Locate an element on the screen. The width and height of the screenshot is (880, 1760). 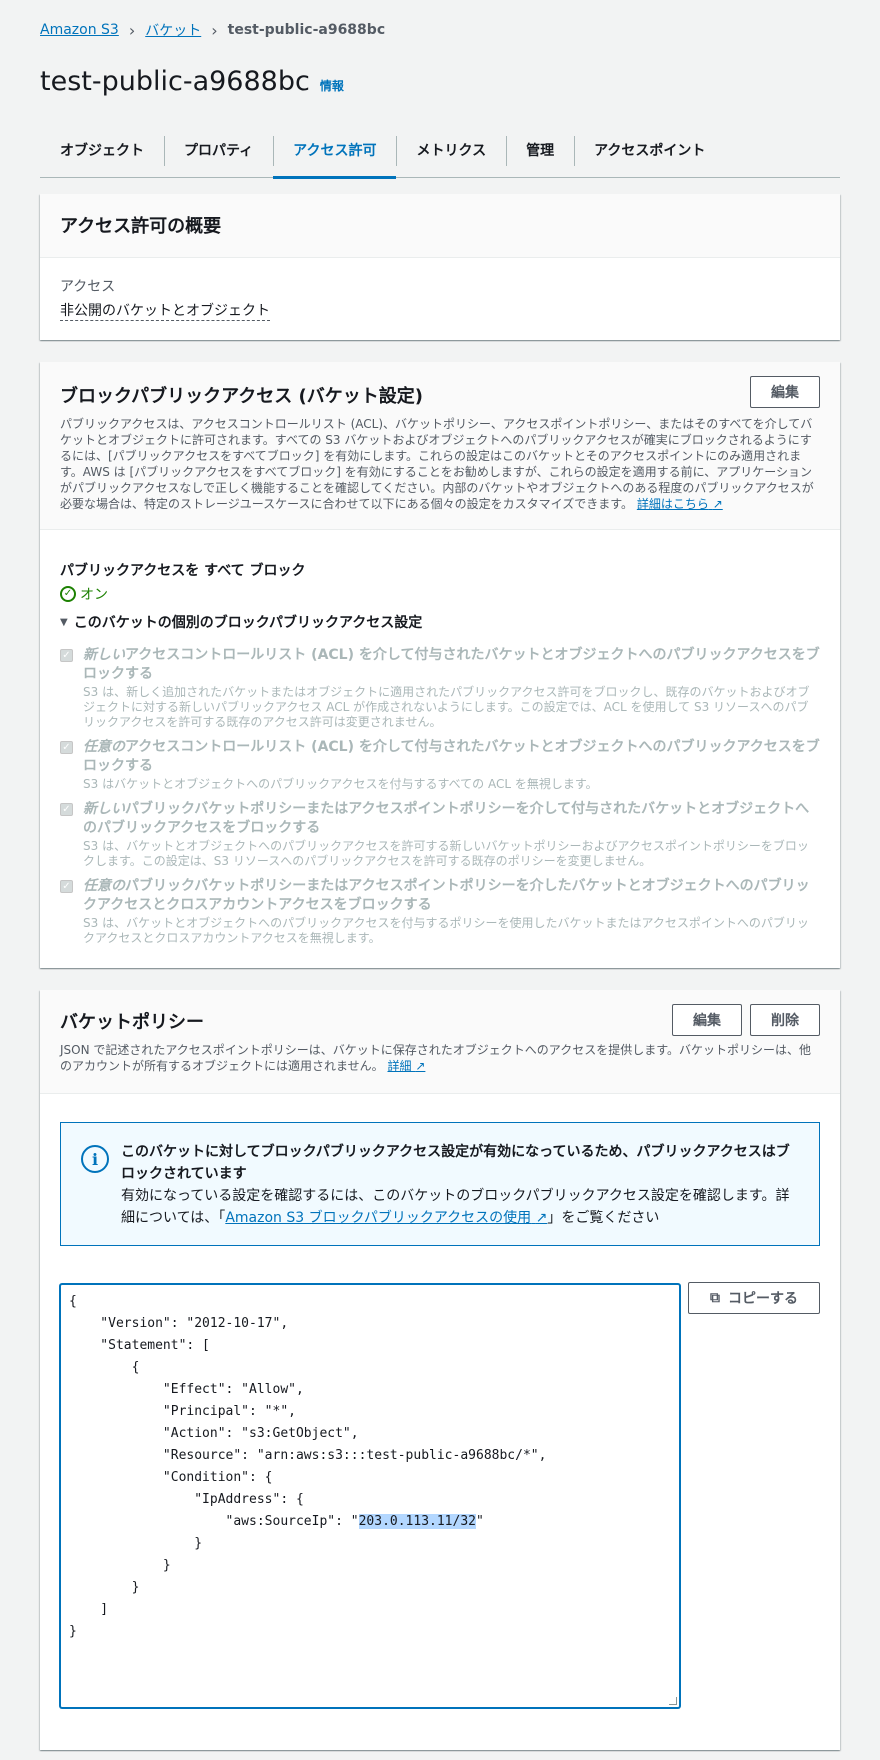
individual-settings-expander: ▼ このバケットの個別のブロックパブリックアクセス設定 is located at coordinates (440, 622).